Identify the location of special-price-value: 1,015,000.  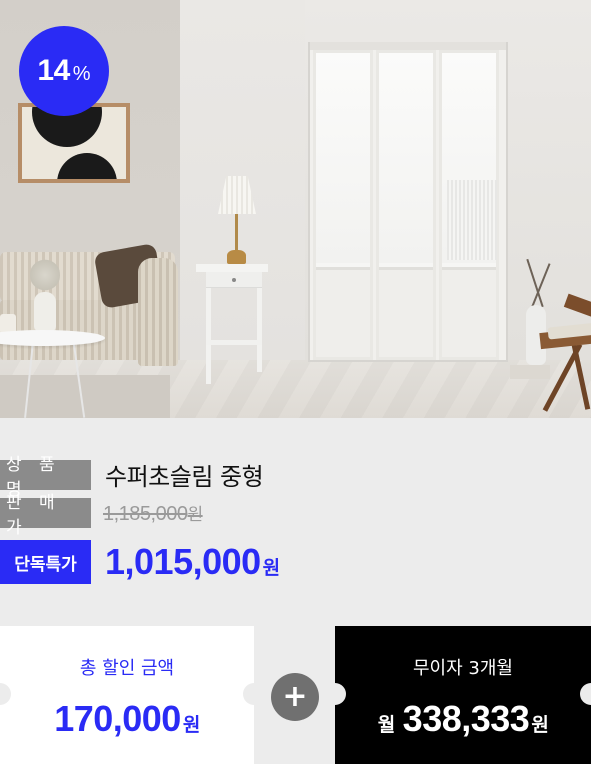
(183, 561).